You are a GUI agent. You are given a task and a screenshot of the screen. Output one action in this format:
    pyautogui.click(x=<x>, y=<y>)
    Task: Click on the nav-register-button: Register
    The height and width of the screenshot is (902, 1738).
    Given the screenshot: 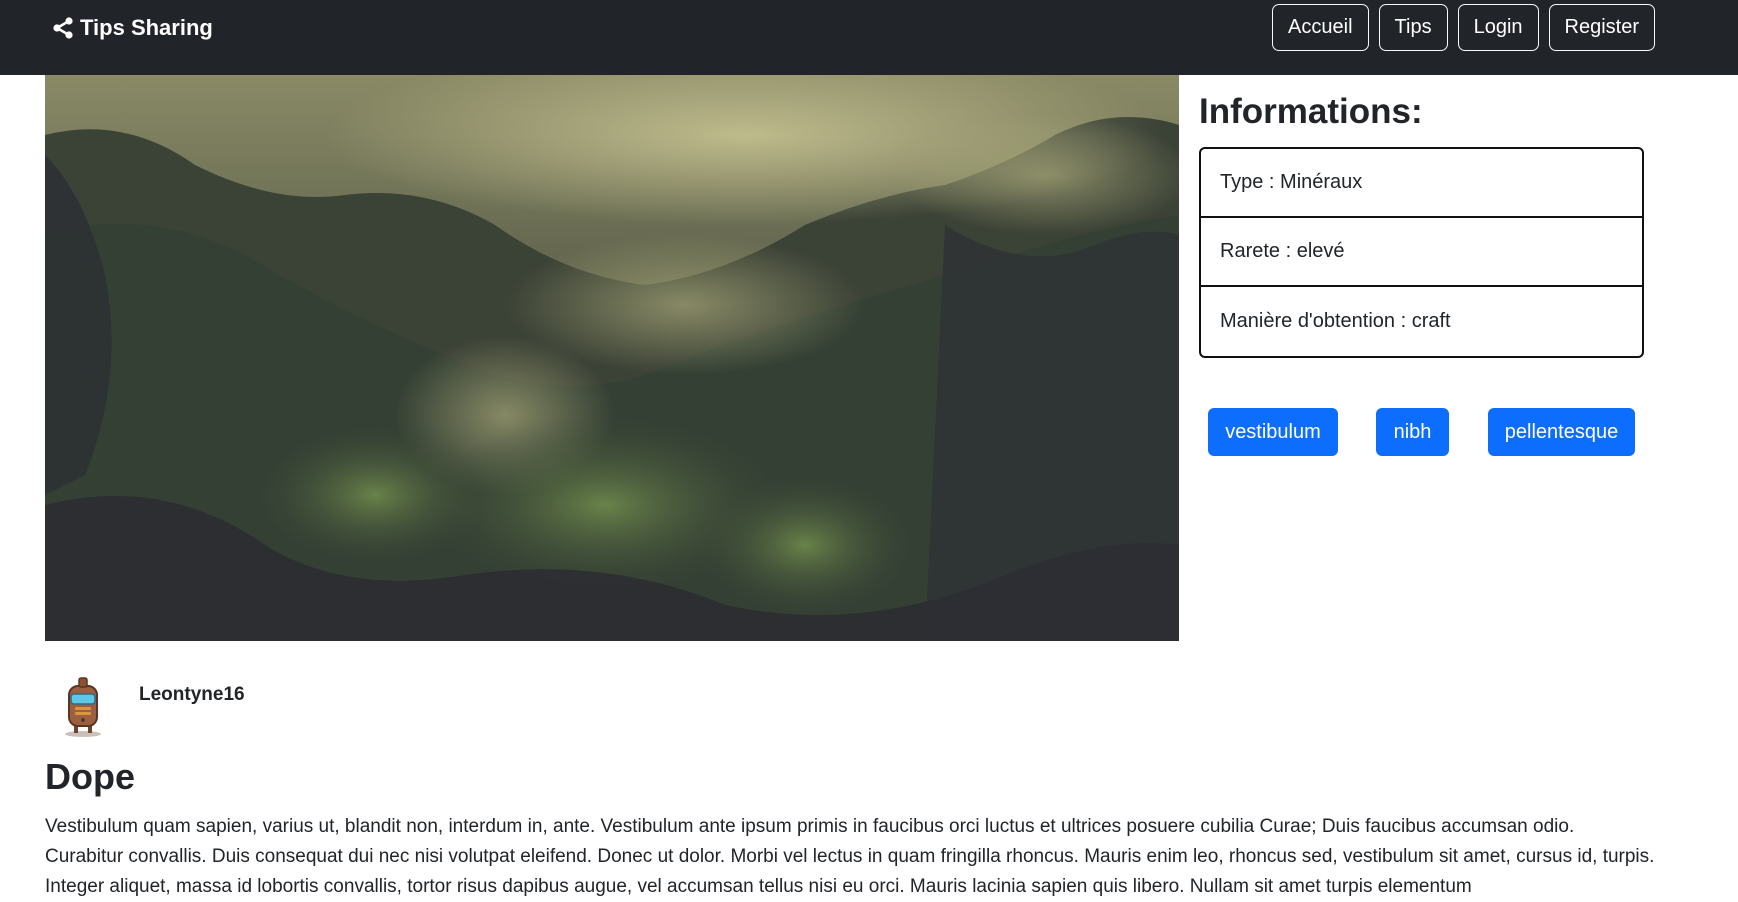 What is the action you would take?
    pyautogui.click(x=1601, y=27)
    